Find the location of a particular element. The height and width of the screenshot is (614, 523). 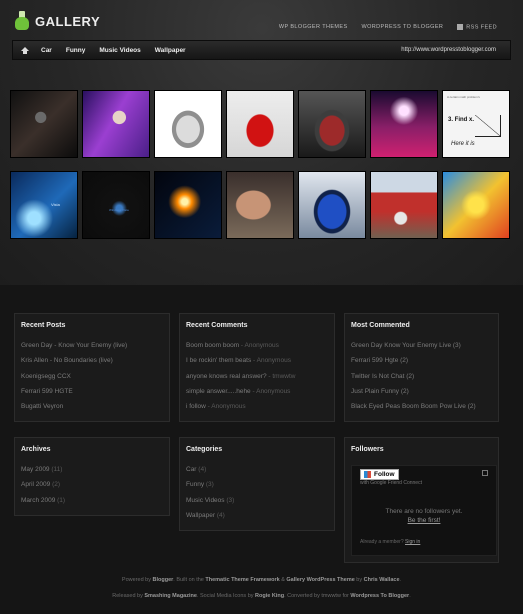

top-link-rss-feed: RSS FEED is located at coordinates (477, 27).